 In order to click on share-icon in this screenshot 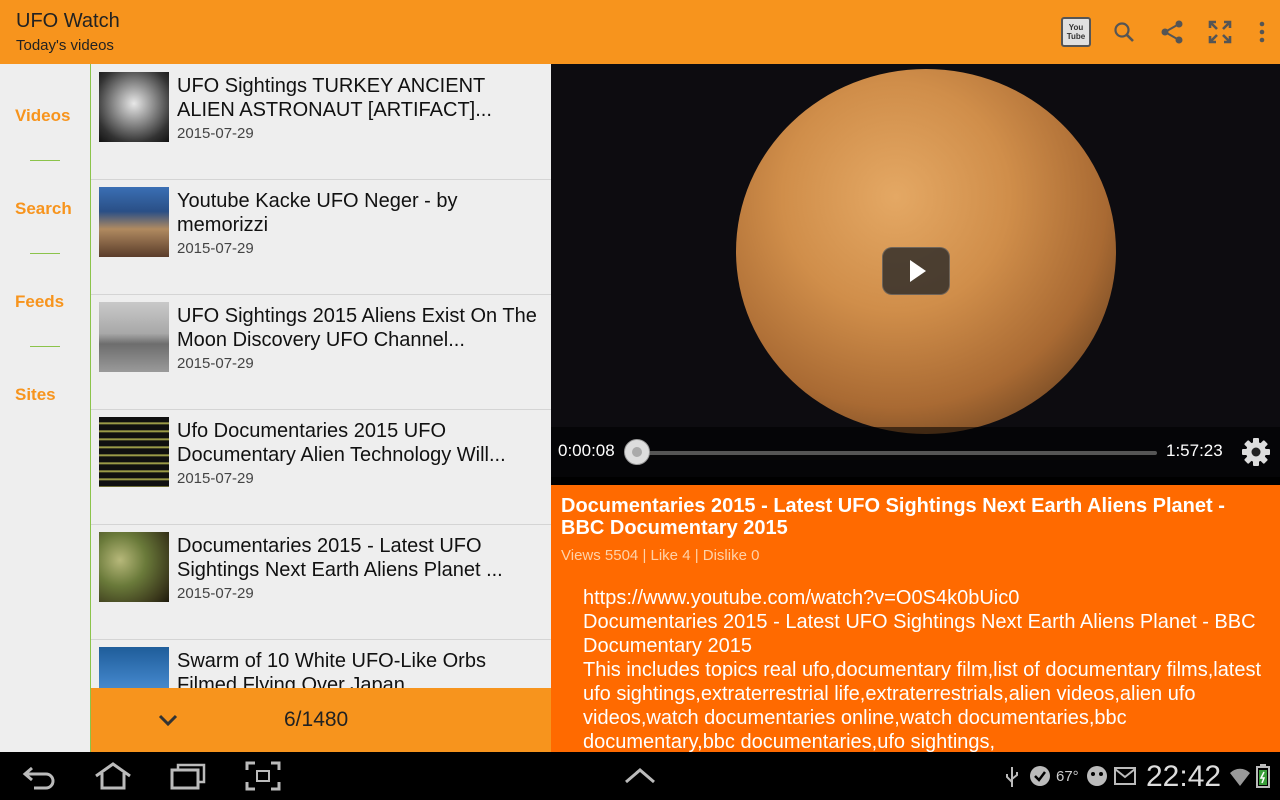, I will do `click(1172, 32)`.